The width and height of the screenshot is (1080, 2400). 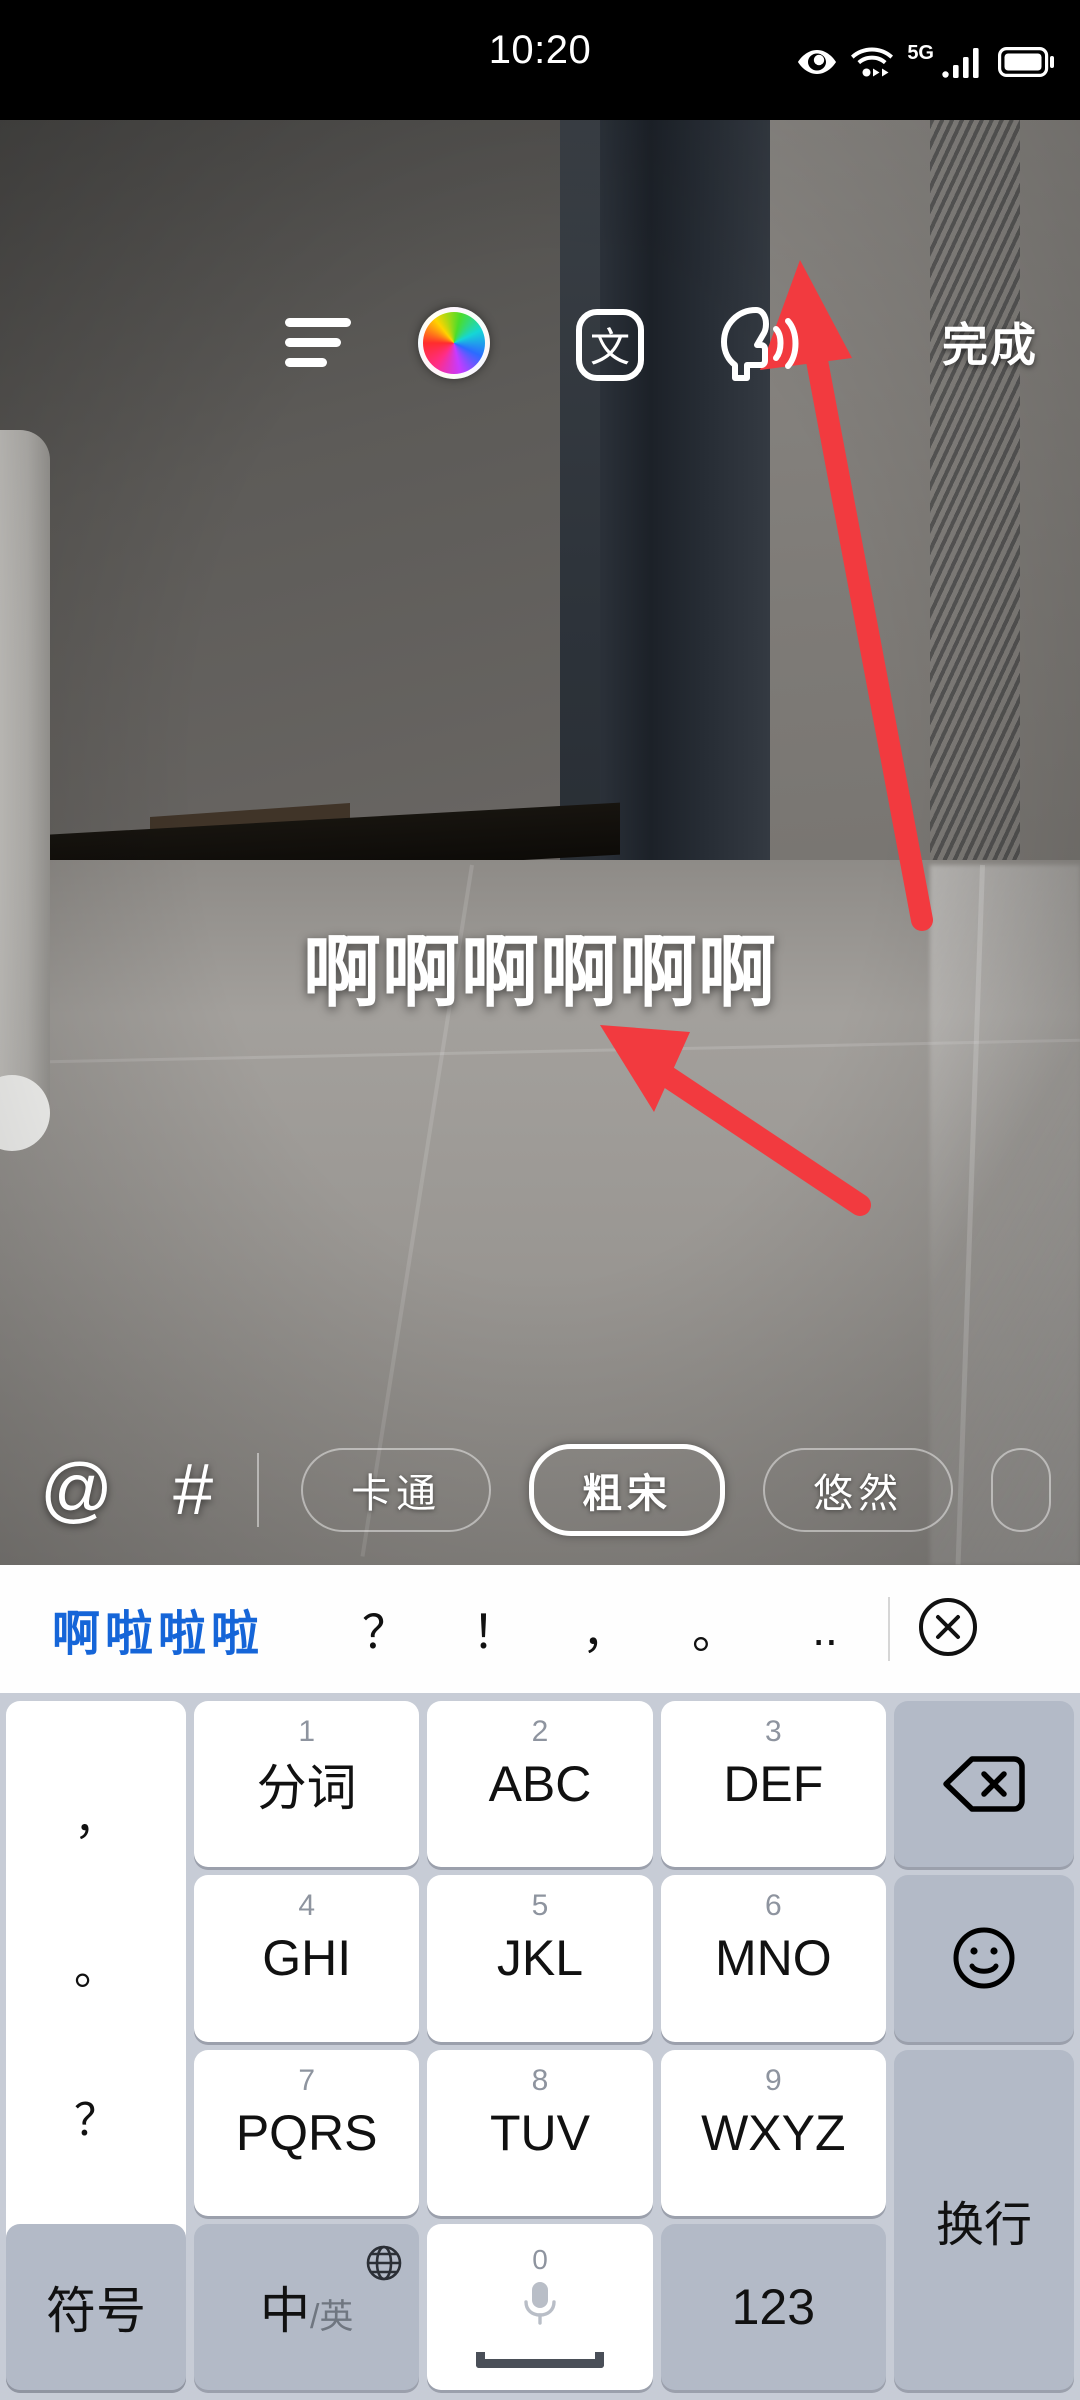 What do you see at coordinates (385, 1629) in the screenshot?
I see `candidate-question-mark: ？` at bounding box center [385, 1629].